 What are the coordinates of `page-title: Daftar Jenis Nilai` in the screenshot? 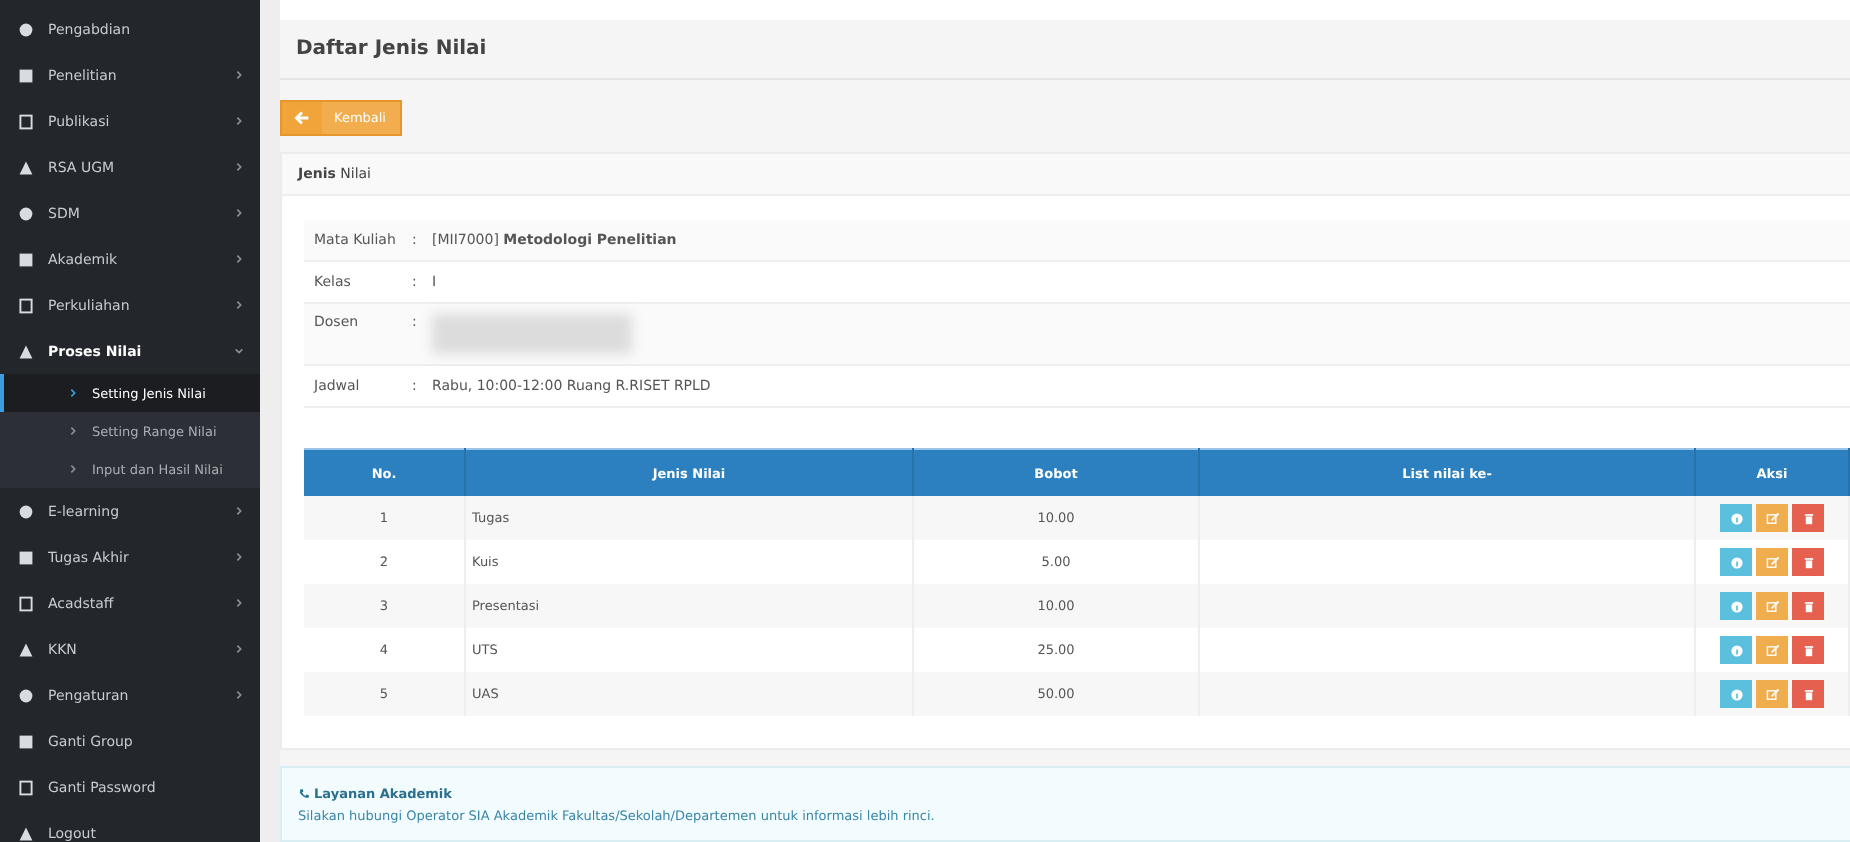 It's located at (391, 49).